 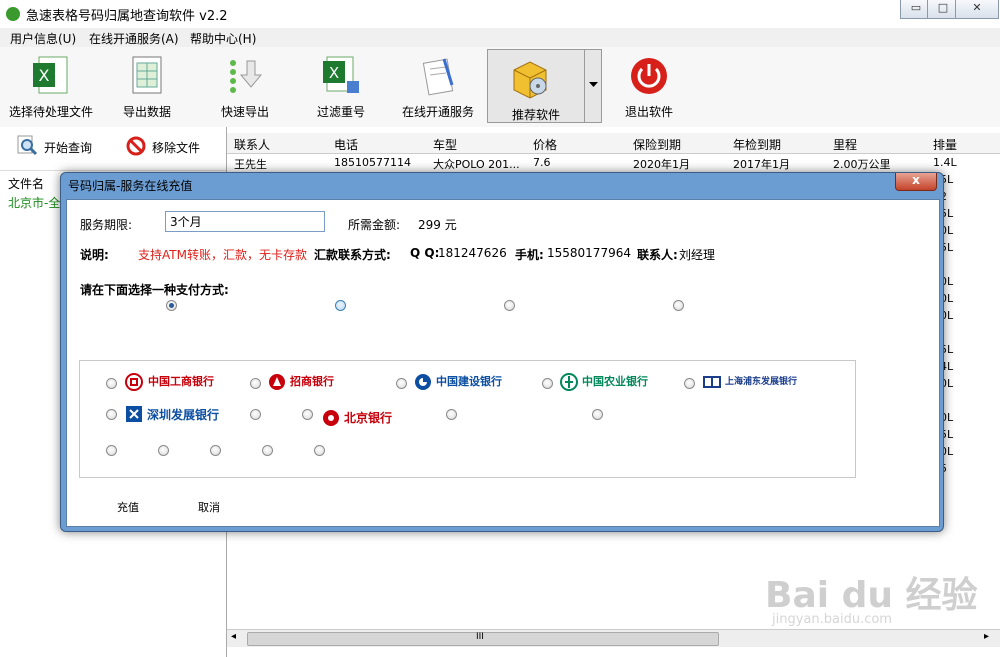 I want to click on table-cell: 18510577114, so click(x=372, y=162).